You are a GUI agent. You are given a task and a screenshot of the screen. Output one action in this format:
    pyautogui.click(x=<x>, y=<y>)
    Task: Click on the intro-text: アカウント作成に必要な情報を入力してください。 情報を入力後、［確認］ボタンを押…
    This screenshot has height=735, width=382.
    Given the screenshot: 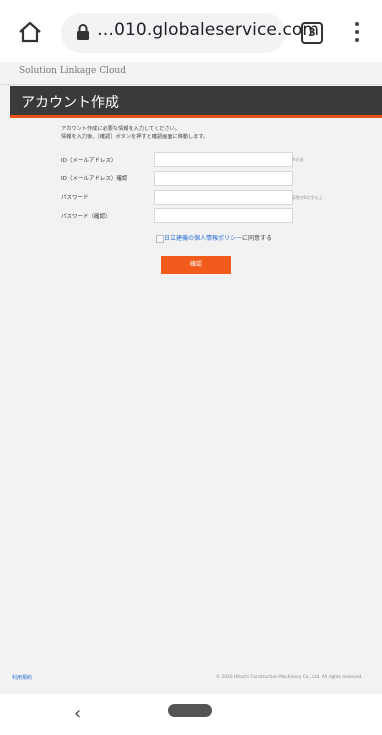 What is the action you would take?
    pyautogui.click(x=134, y=133)
    